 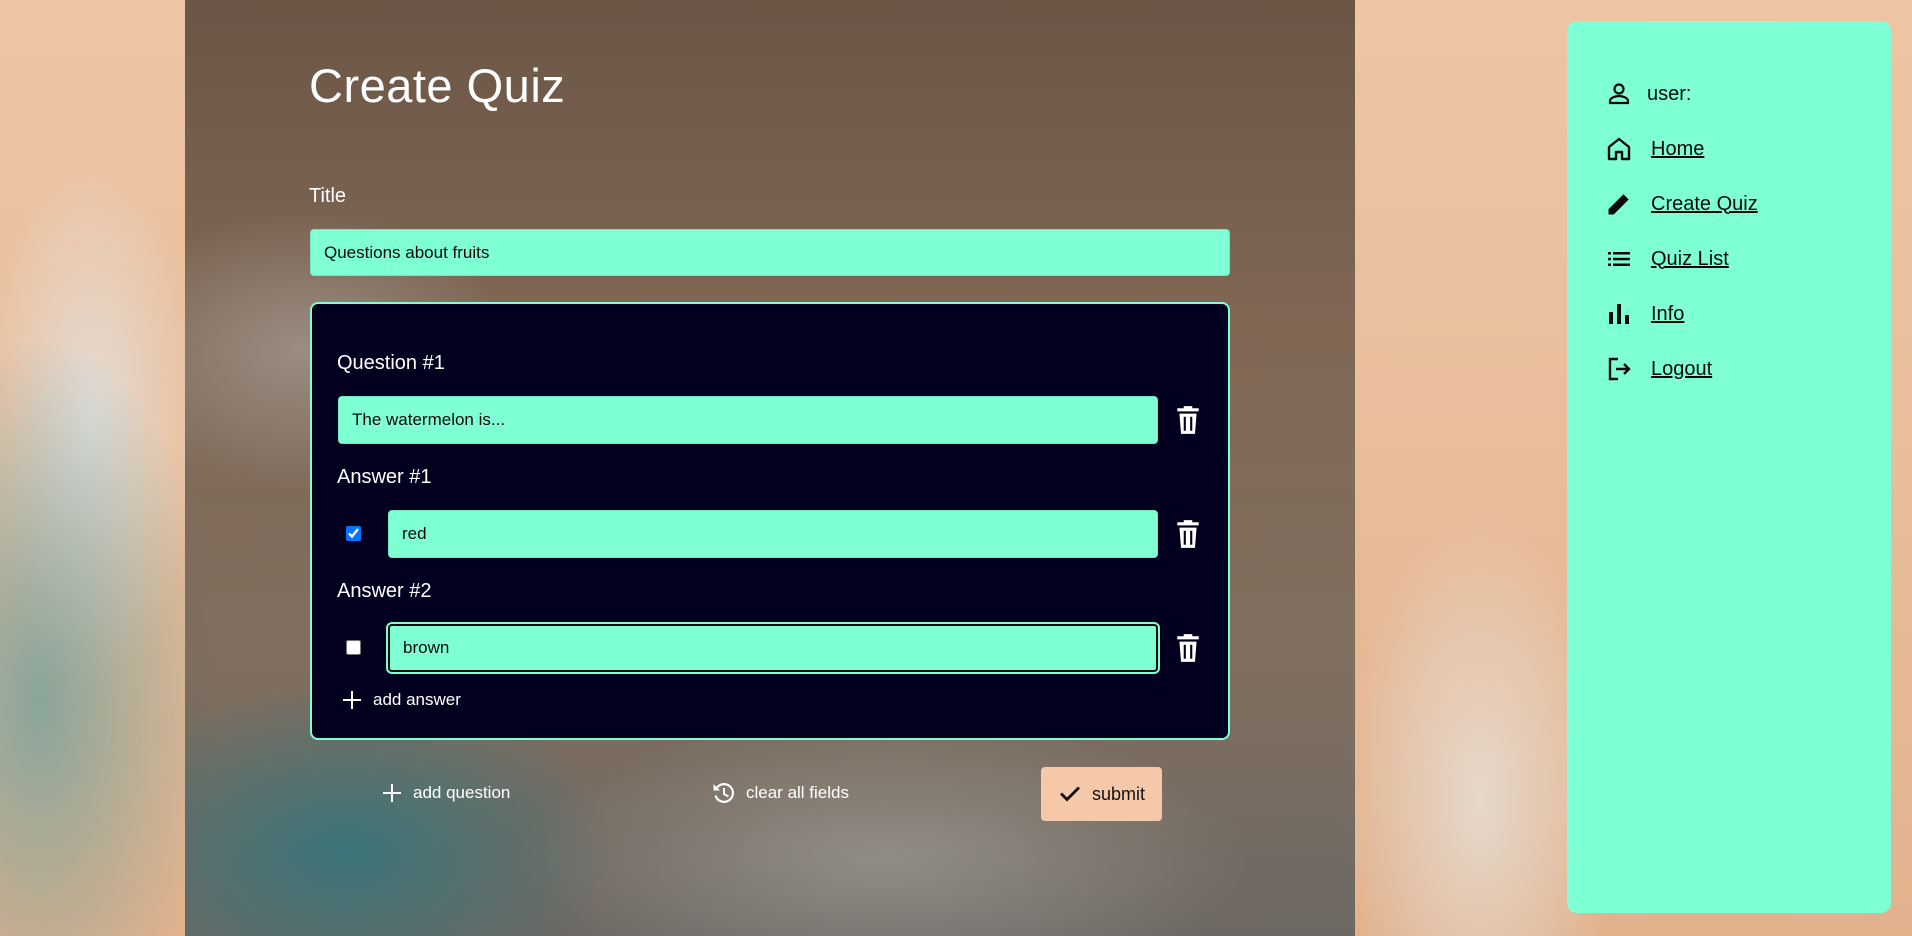 What do you see at coordinates (1619, 369) in the screenshot?
I see `logout-icon` at bounding box center [1619, 369].